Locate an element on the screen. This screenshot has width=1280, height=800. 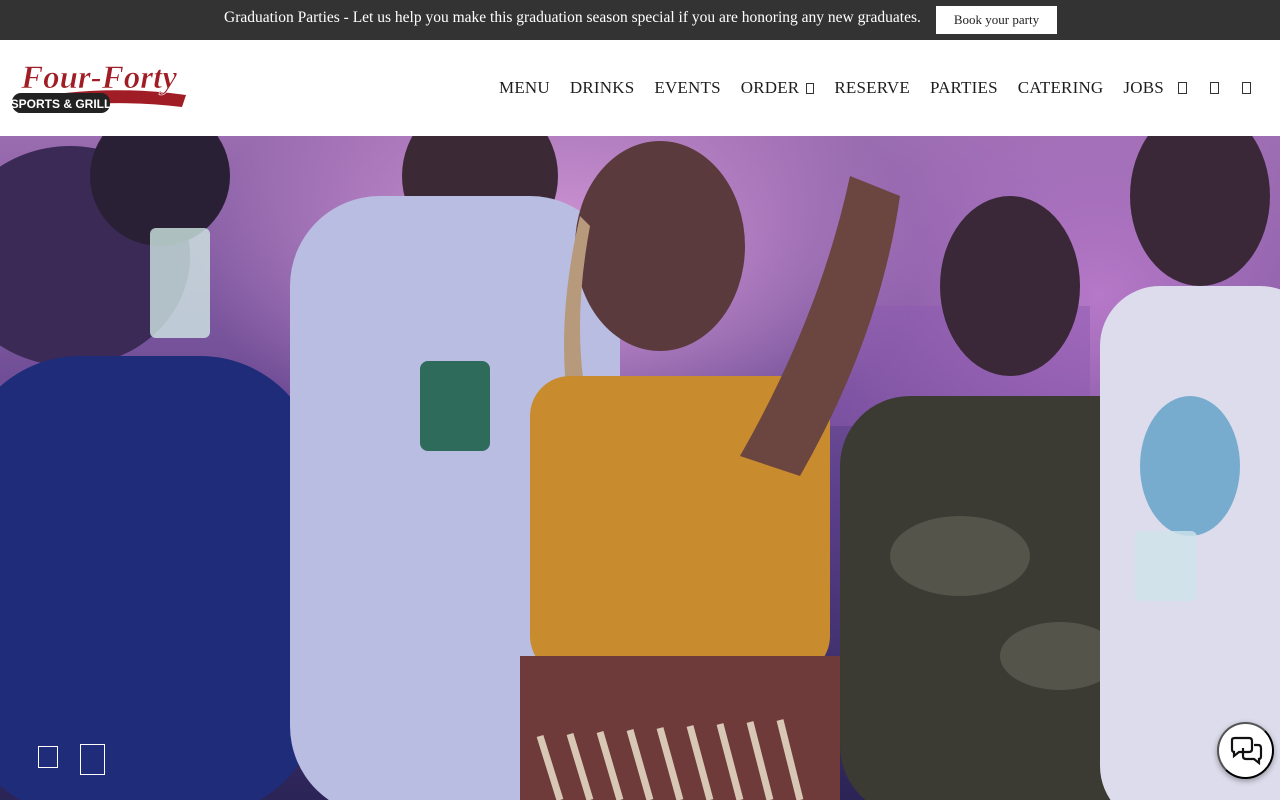
site-logo: SPORTS & GRILL Four-Forty is located at coordinates (99, 88).